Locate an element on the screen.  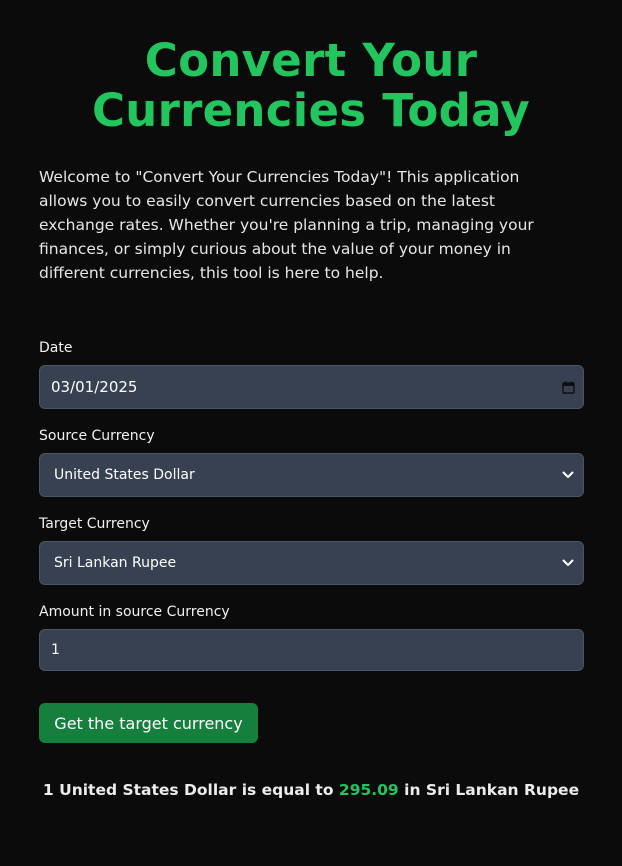
target-currency-select: Sri Lankan Rupee is located at coordinates (311, 563).